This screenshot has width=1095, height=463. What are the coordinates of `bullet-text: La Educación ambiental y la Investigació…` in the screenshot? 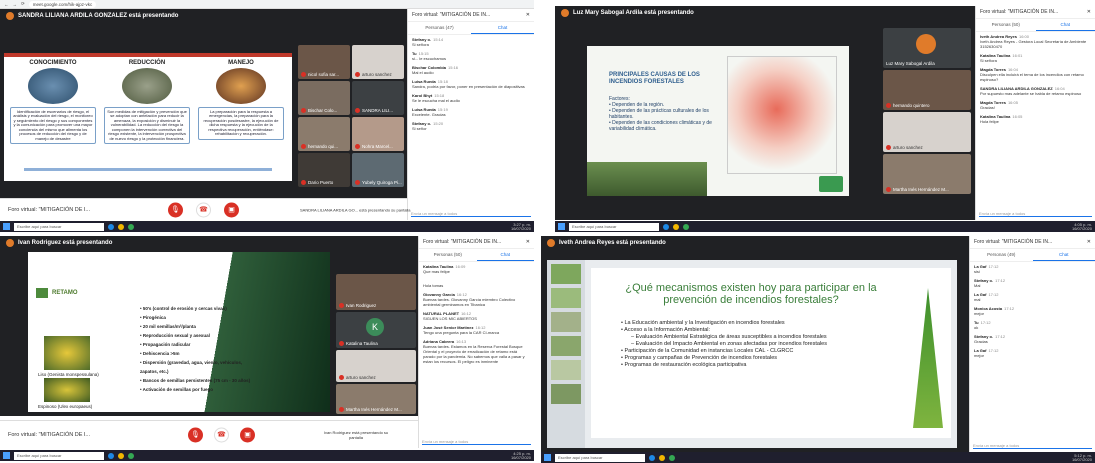 It's located at (704, 323).